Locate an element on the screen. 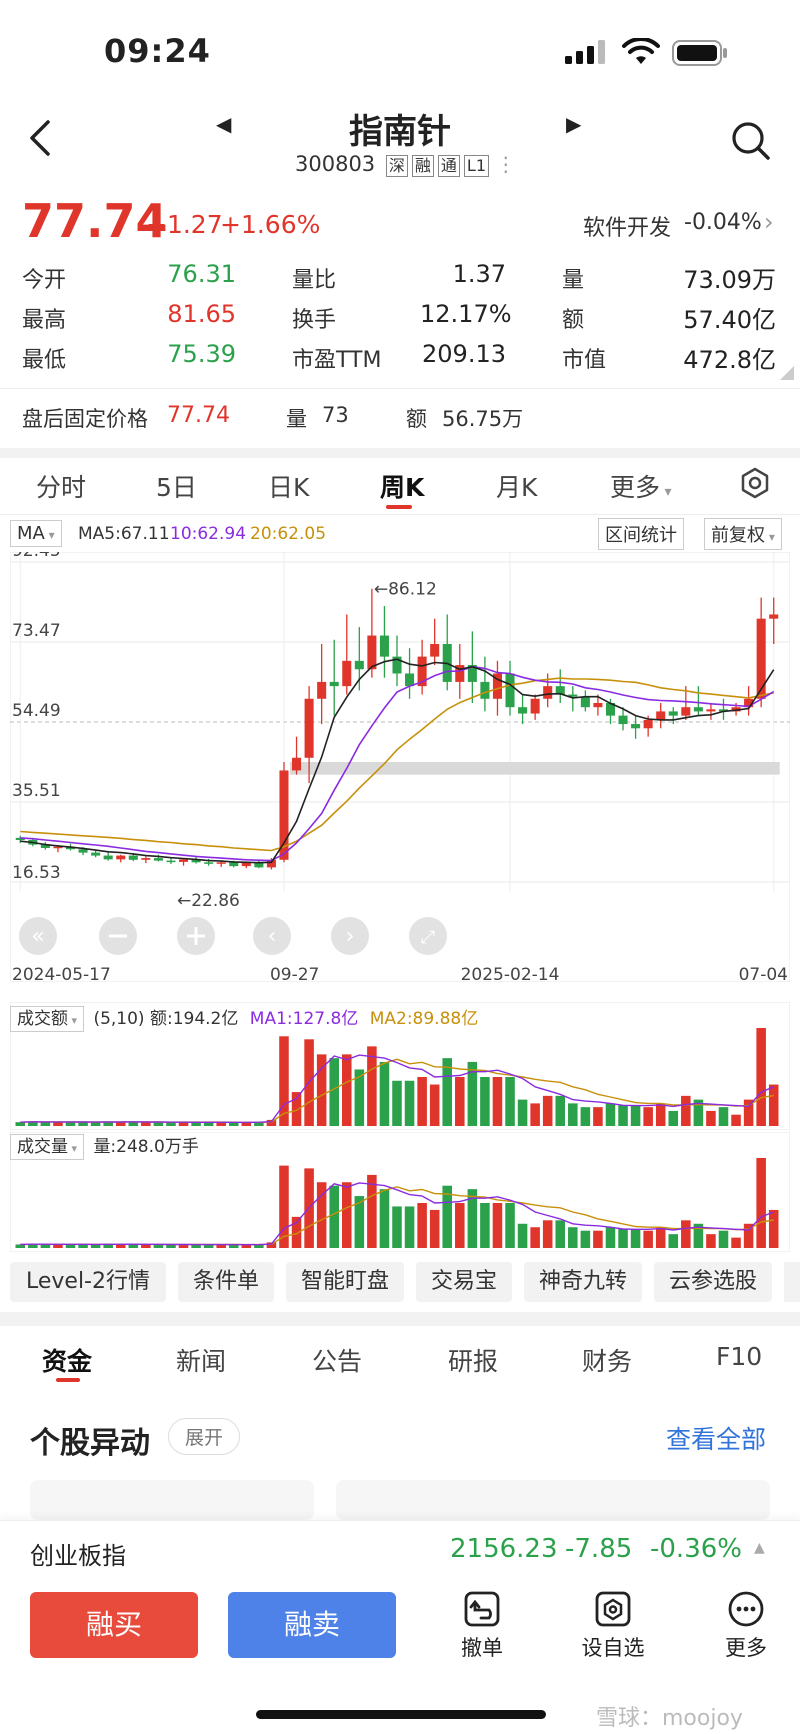 Image resolution: width=800 pixels, height=1734 pixels. tool-trade-treasure: 交易宝 is located at coordinates (464, 1282).